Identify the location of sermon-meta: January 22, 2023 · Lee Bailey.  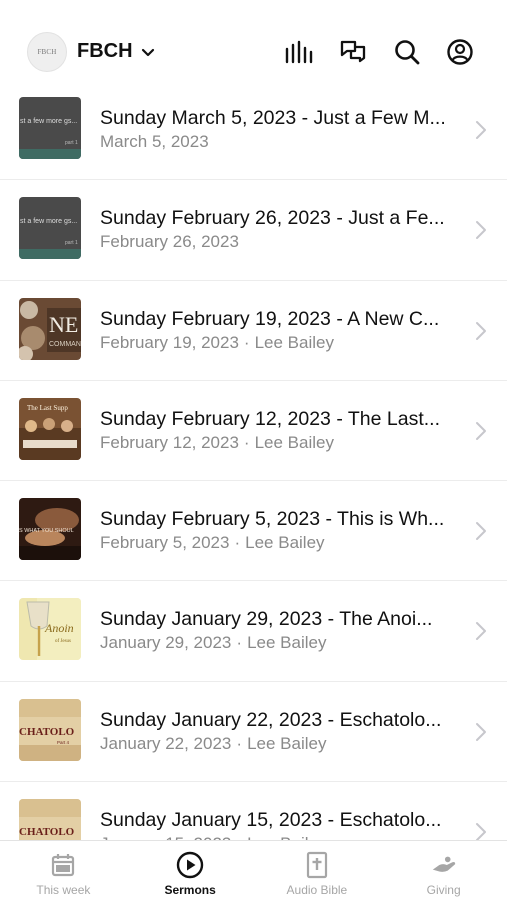
(213, 744).